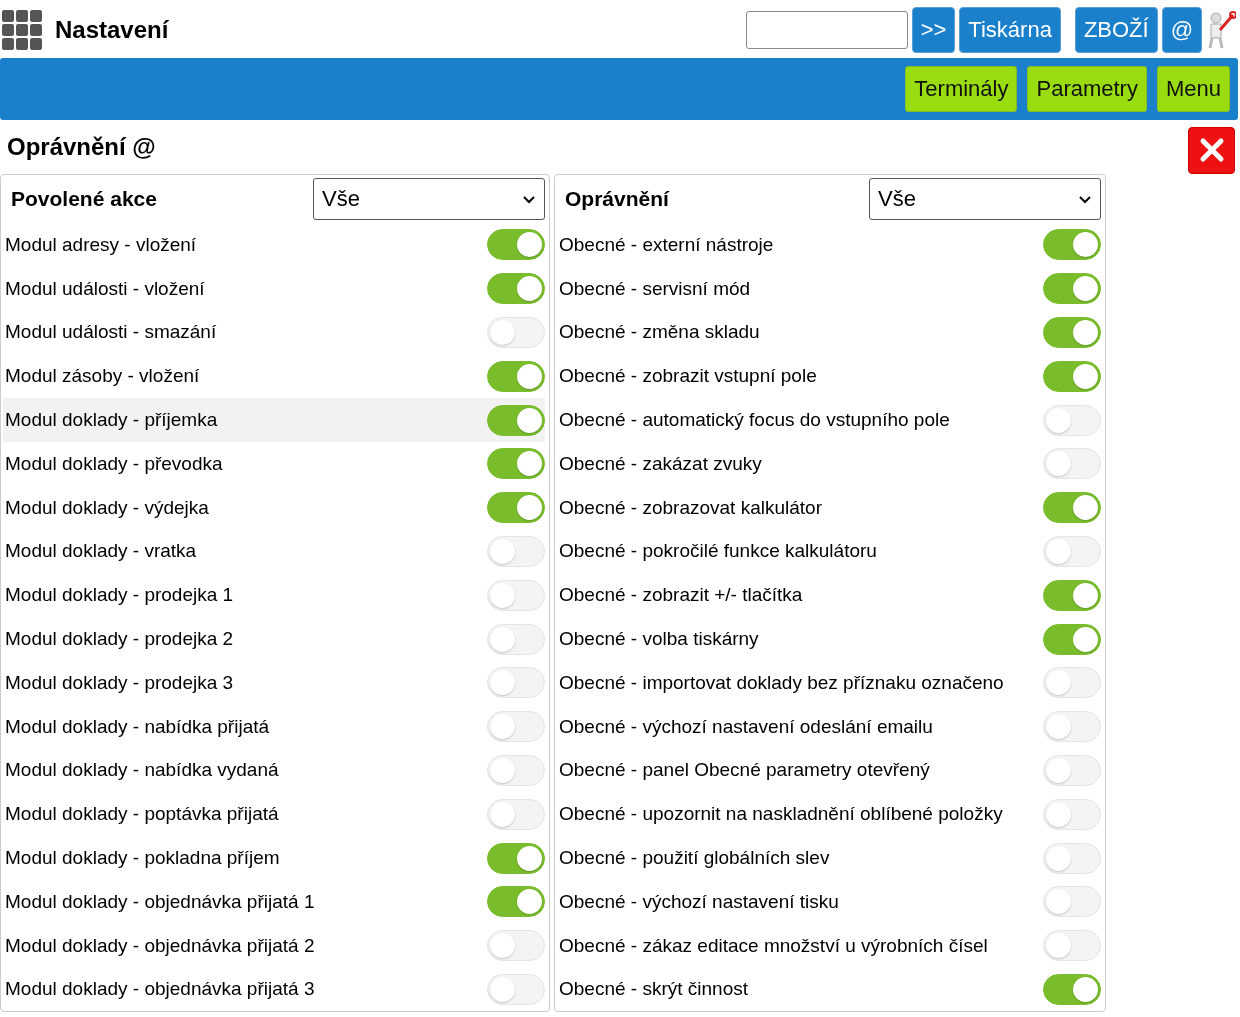 The image size is (1240, 1017). What do you see at coordinates (754, 420) in the screenshot?
I see `permission-label: Obecné - automatický focus do vstupního pole` at bounding box center [754, 420].